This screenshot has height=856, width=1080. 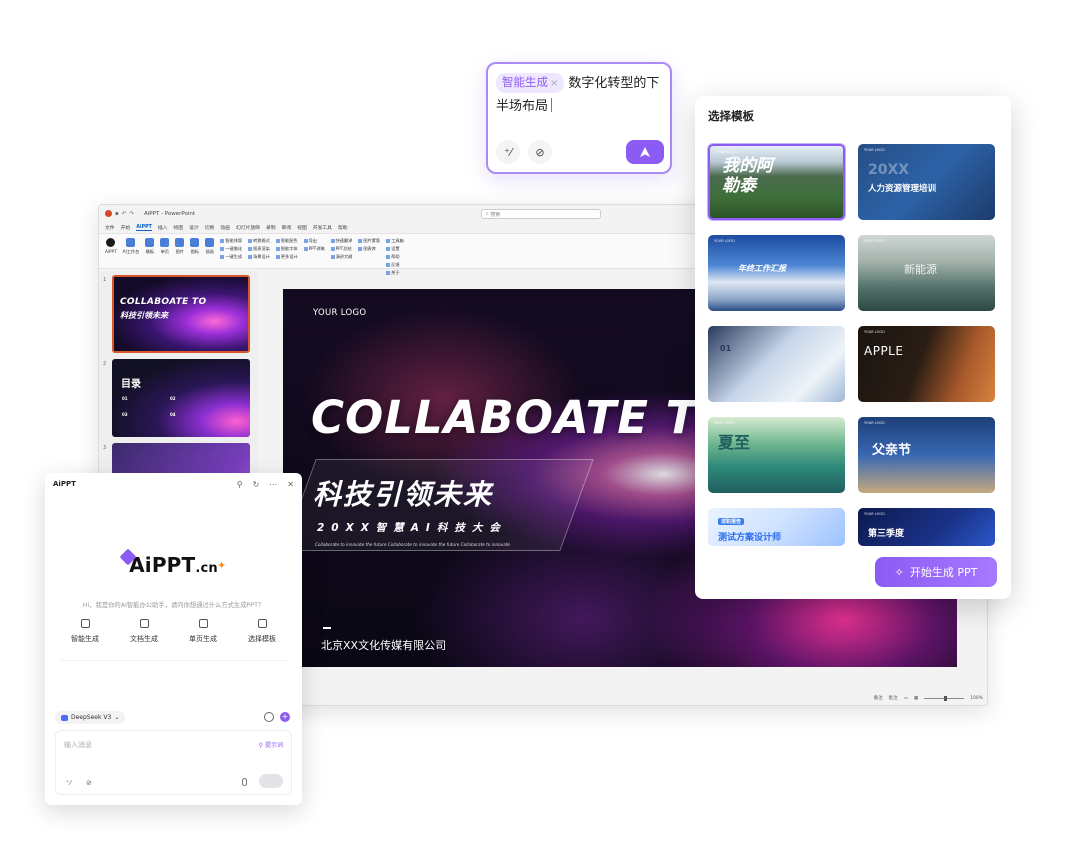 I want to click on mode-button: 文档生成, so click(x=144, y=639).